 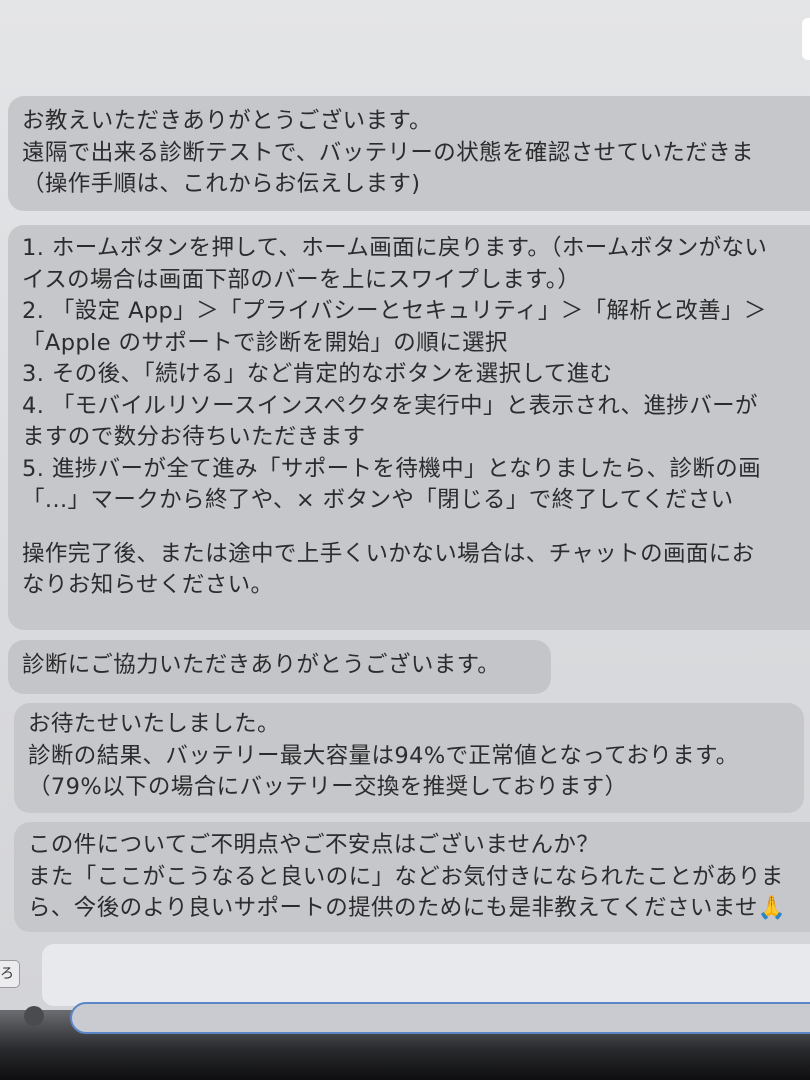 What do you see at coordinates (148, 585) in the screenshot?
I see `message-line: なりお知らせください。` at bounding box center [148, 585].